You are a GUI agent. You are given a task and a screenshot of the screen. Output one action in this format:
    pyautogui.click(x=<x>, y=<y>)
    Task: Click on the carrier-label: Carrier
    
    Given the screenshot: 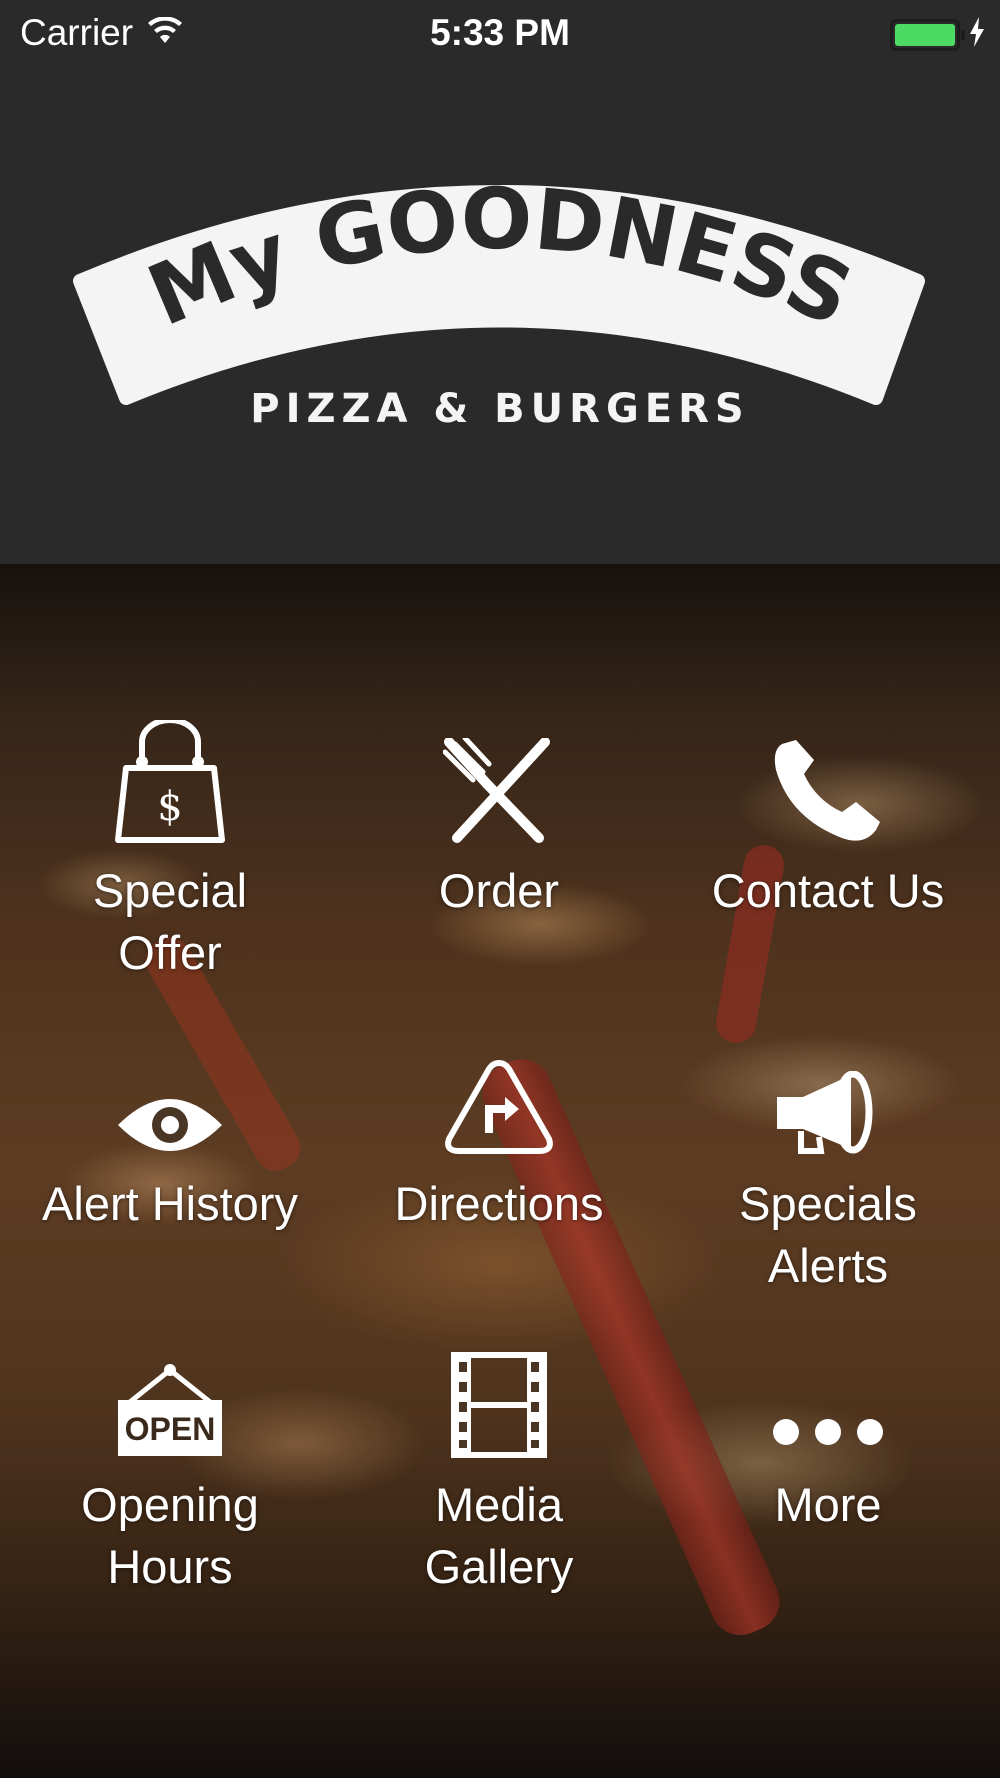 What is the action you would take?
    pyautogui.click(x=77, y=32)
    